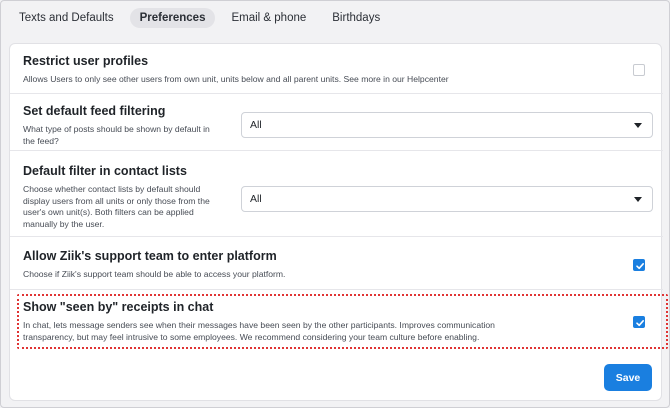 The image size is (670, 408). What do you see at coordinates (118, 307) in the screenshot?
I see `setting-title: Show "seen by" receipts in chat` at bounding box center [118, 307].